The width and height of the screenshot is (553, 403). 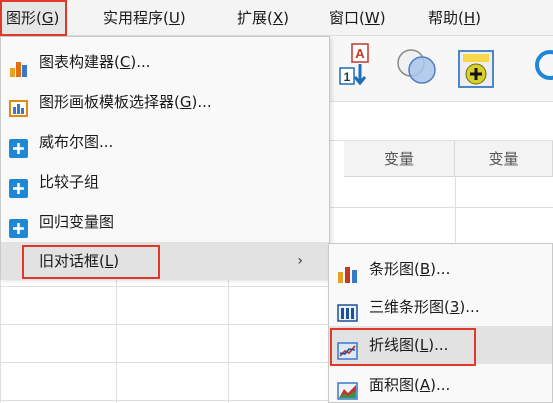 What do you see at coordinates (417, 66) in the screenshot?
I see `venn-select-icon` at bounding box center [417, 66].